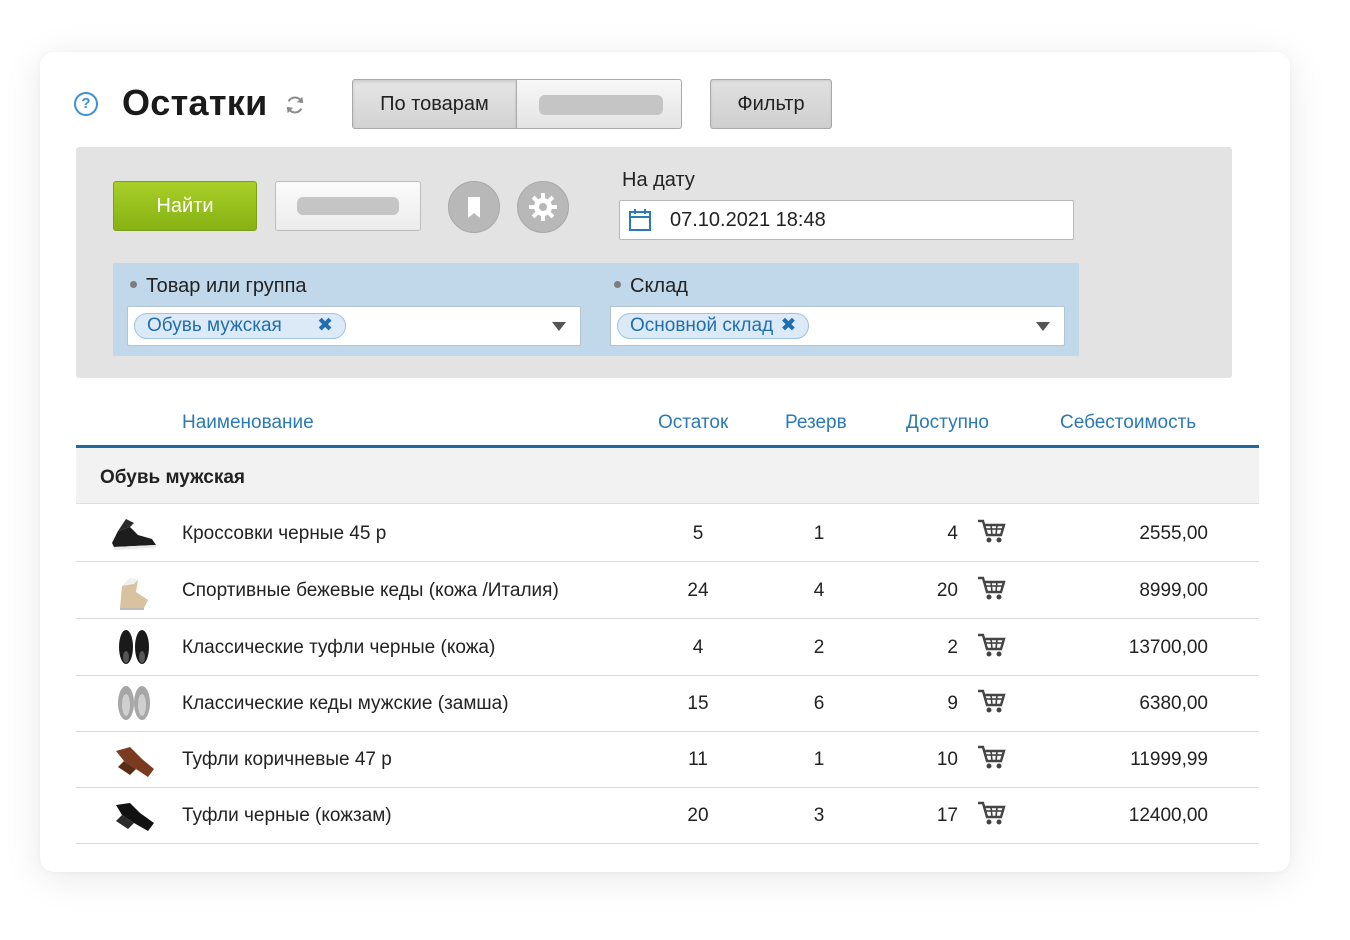  I want to click on product-select: Обувь мужская ✖, so click(354, 326).